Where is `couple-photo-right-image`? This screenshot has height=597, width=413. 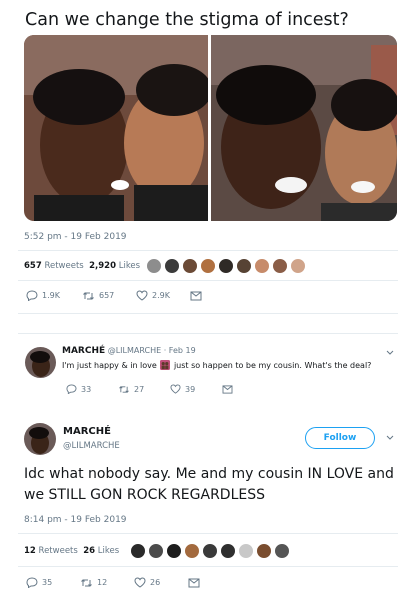 couple-photo-right-image is located at coordinates (304, 128).